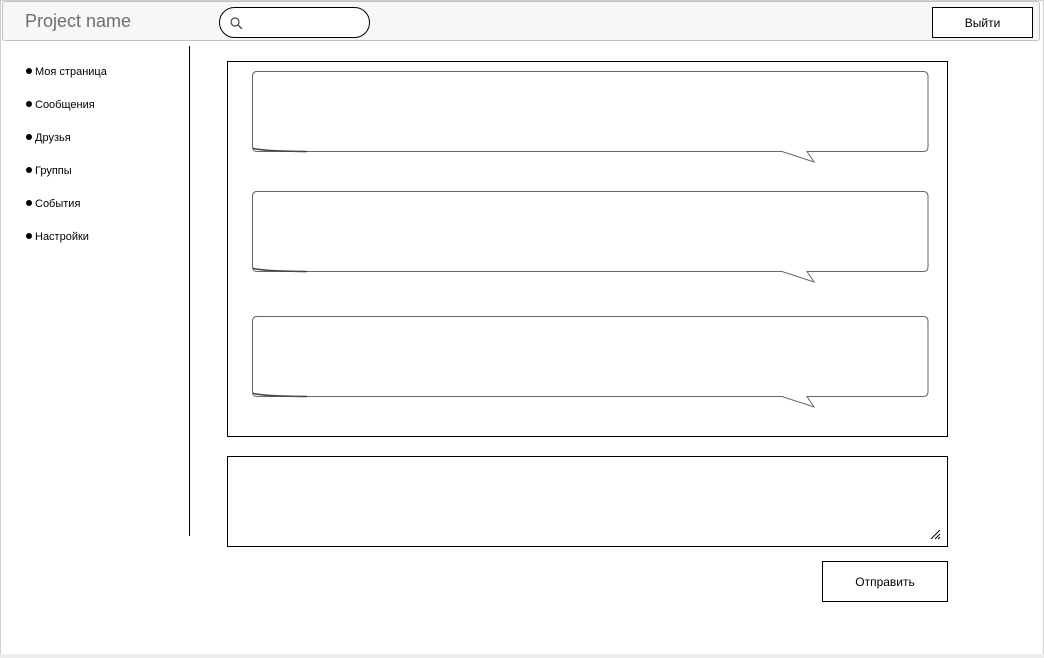  I want to click on sidebar-item-label: Группы, so click(53, 171).